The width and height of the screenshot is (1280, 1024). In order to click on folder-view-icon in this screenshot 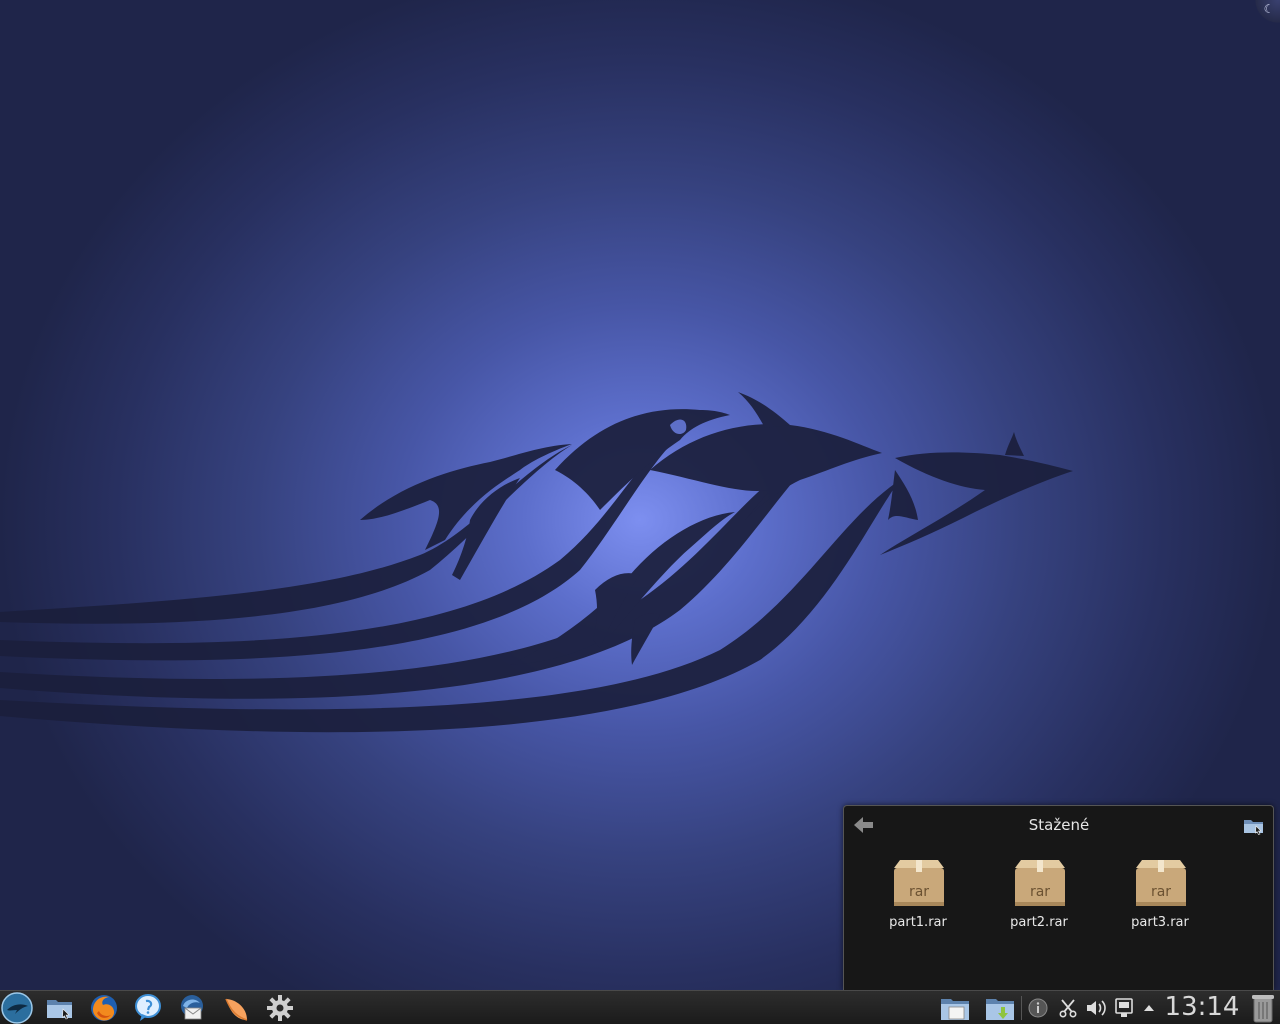, I will do `click(955, 1009)`.